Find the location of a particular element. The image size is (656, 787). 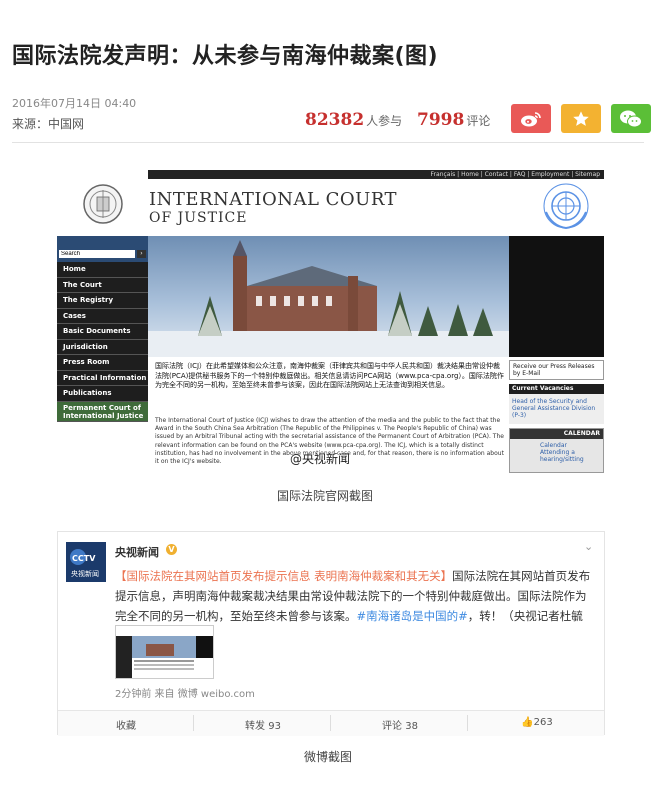

icj-receive-press-releases: Receive our Press Releases by E-Mail is located at coordinates (556, 370).